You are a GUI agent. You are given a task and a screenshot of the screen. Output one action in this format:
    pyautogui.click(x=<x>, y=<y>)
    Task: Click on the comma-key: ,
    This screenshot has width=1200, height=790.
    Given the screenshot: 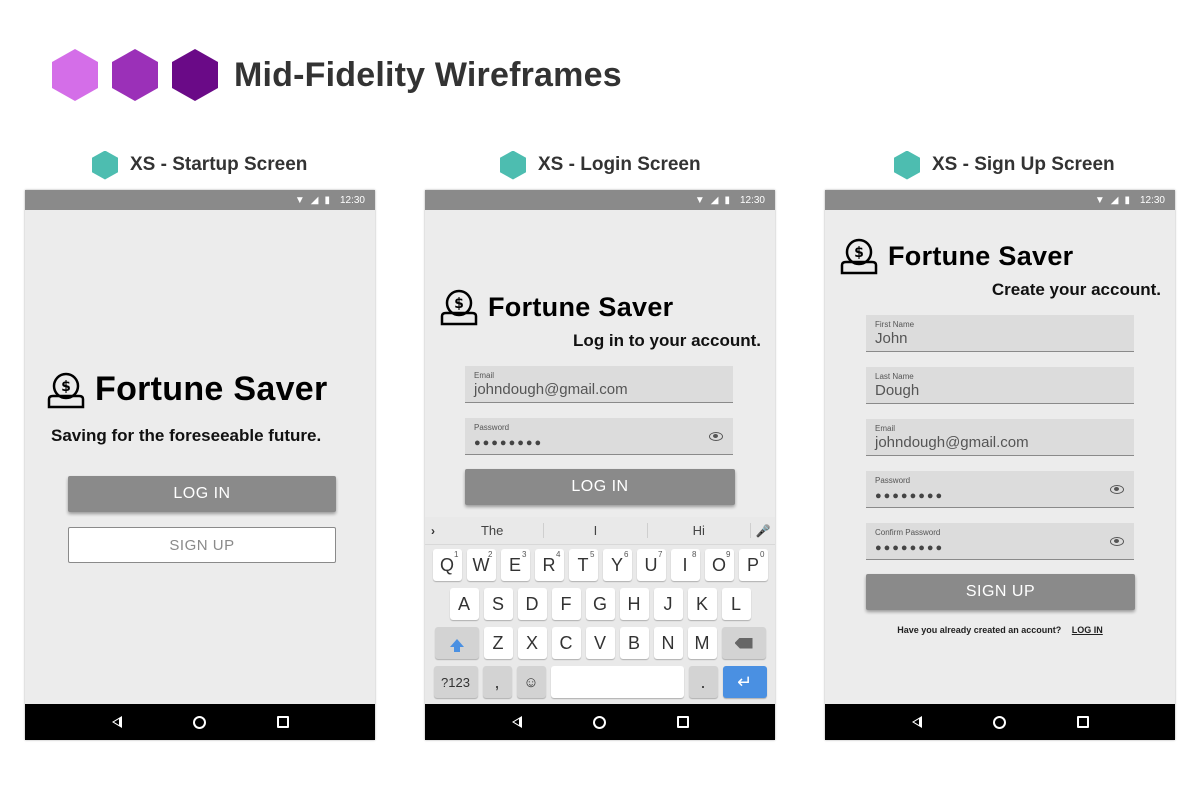 What is the action you would take?
    pyautogui.click(x=497, y=682)
    